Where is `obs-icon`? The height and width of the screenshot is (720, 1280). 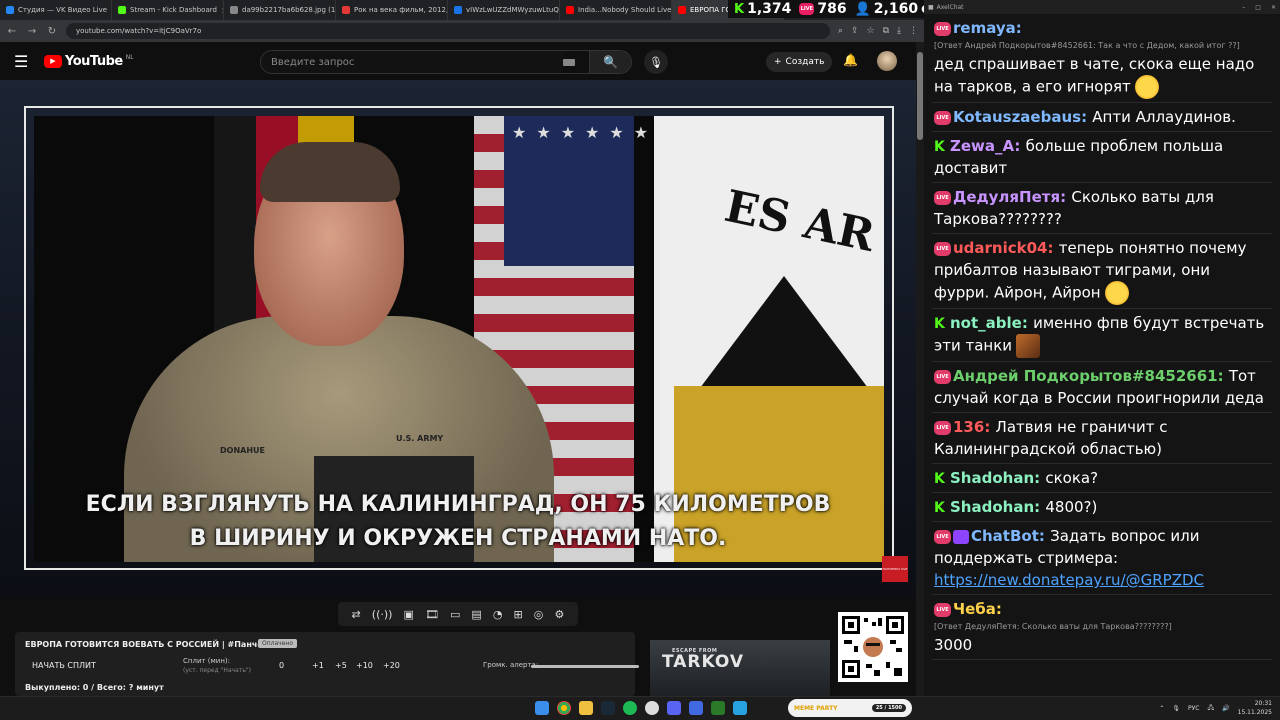
obs-icon is located at coordinates (652, 708).